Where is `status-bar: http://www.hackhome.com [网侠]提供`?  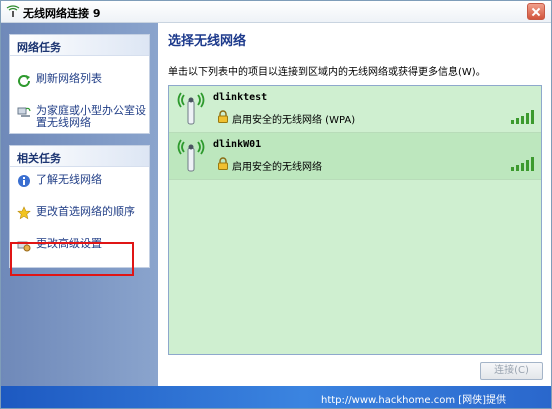
status-bar: http://www.hackhome.com [网侠]提供 is located at coordinates (276, 397).